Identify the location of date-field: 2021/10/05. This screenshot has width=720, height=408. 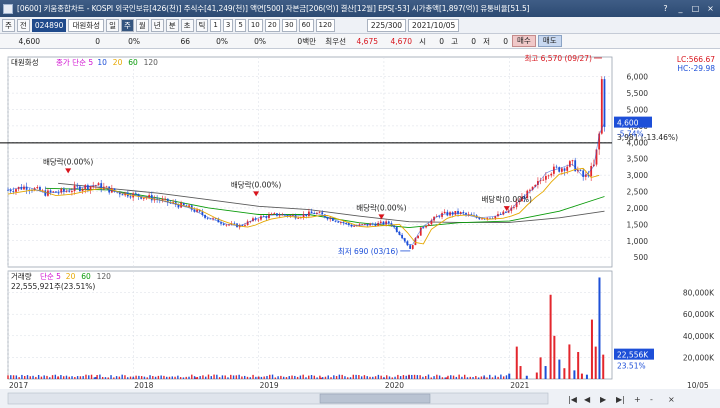
(434, 25).